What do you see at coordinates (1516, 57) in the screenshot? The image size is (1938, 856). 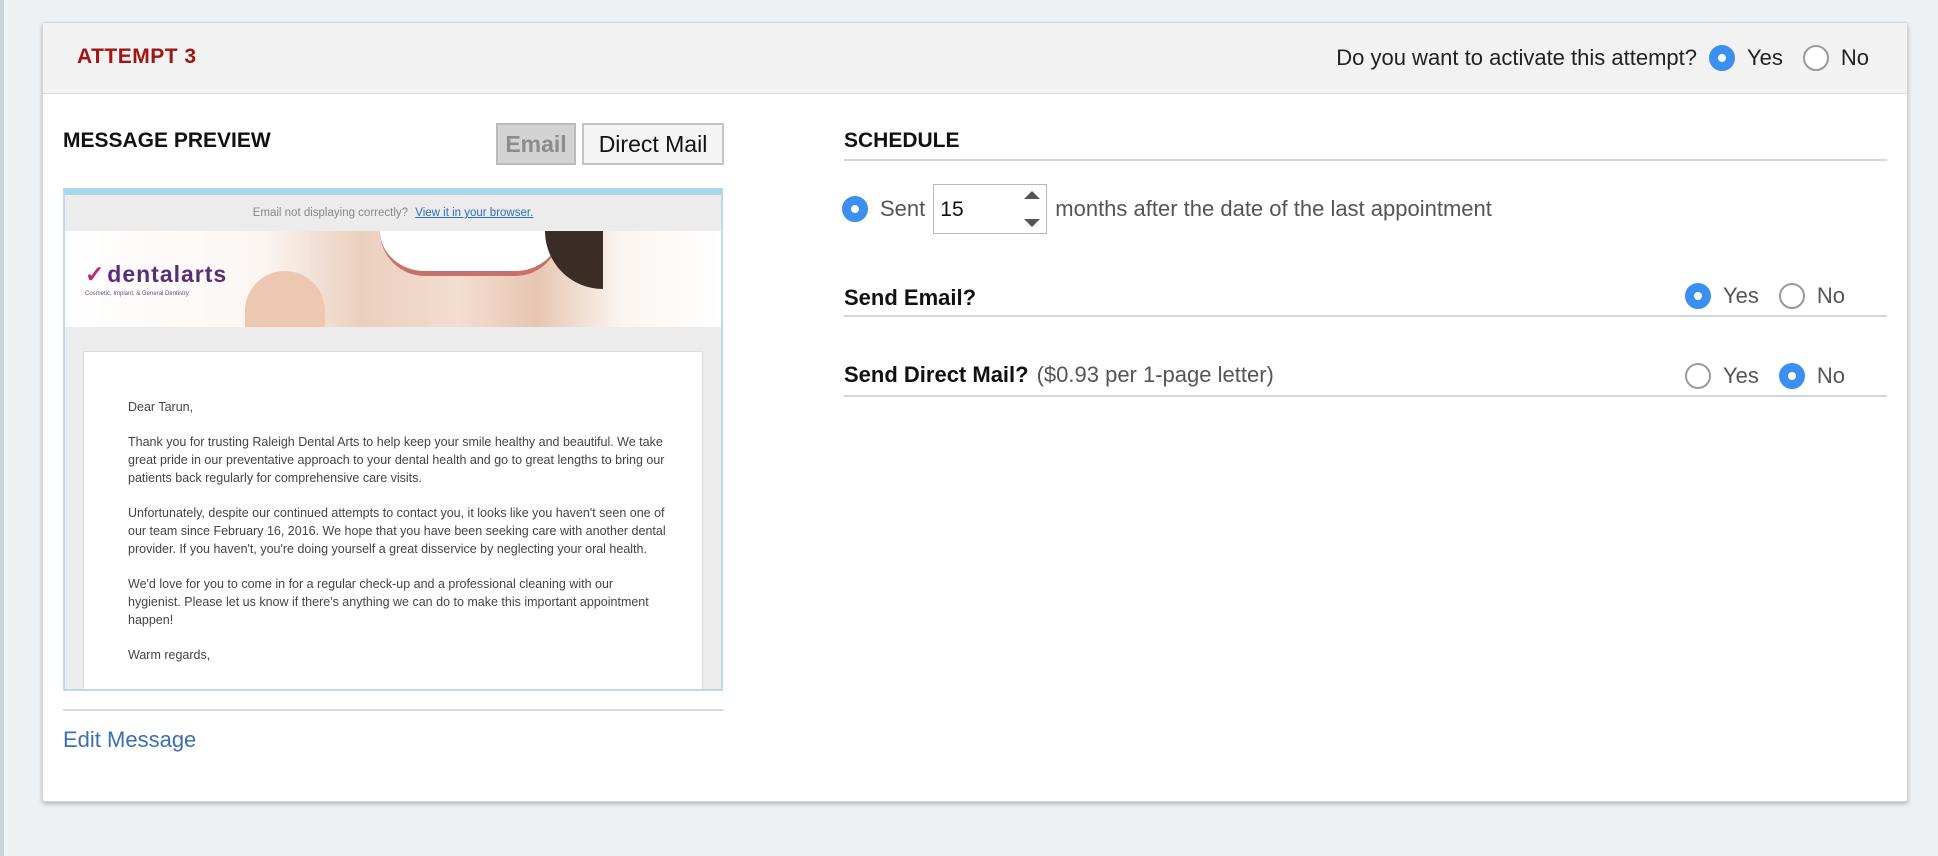 I see `activate-question: Do you want to activate this attempt?` at bounding box center [1516, 57].